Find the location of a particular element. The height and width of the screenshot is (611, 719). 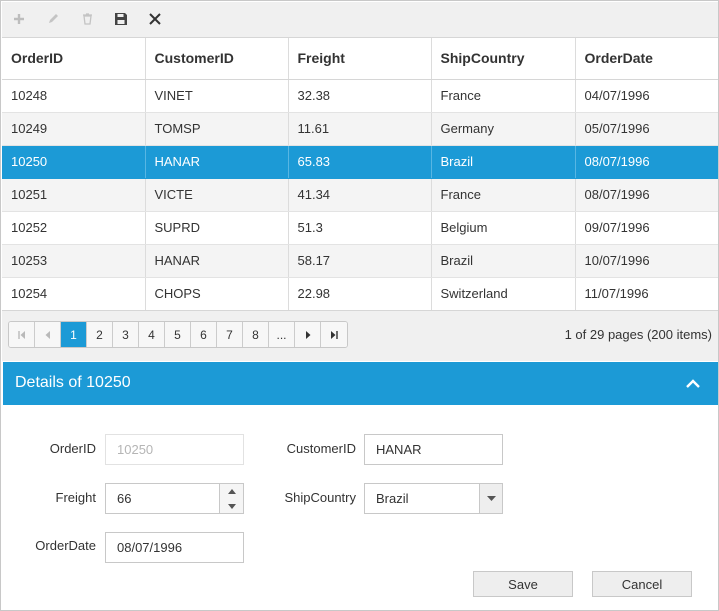

order-id-field: 10250 is located at coordinates (174, 449).